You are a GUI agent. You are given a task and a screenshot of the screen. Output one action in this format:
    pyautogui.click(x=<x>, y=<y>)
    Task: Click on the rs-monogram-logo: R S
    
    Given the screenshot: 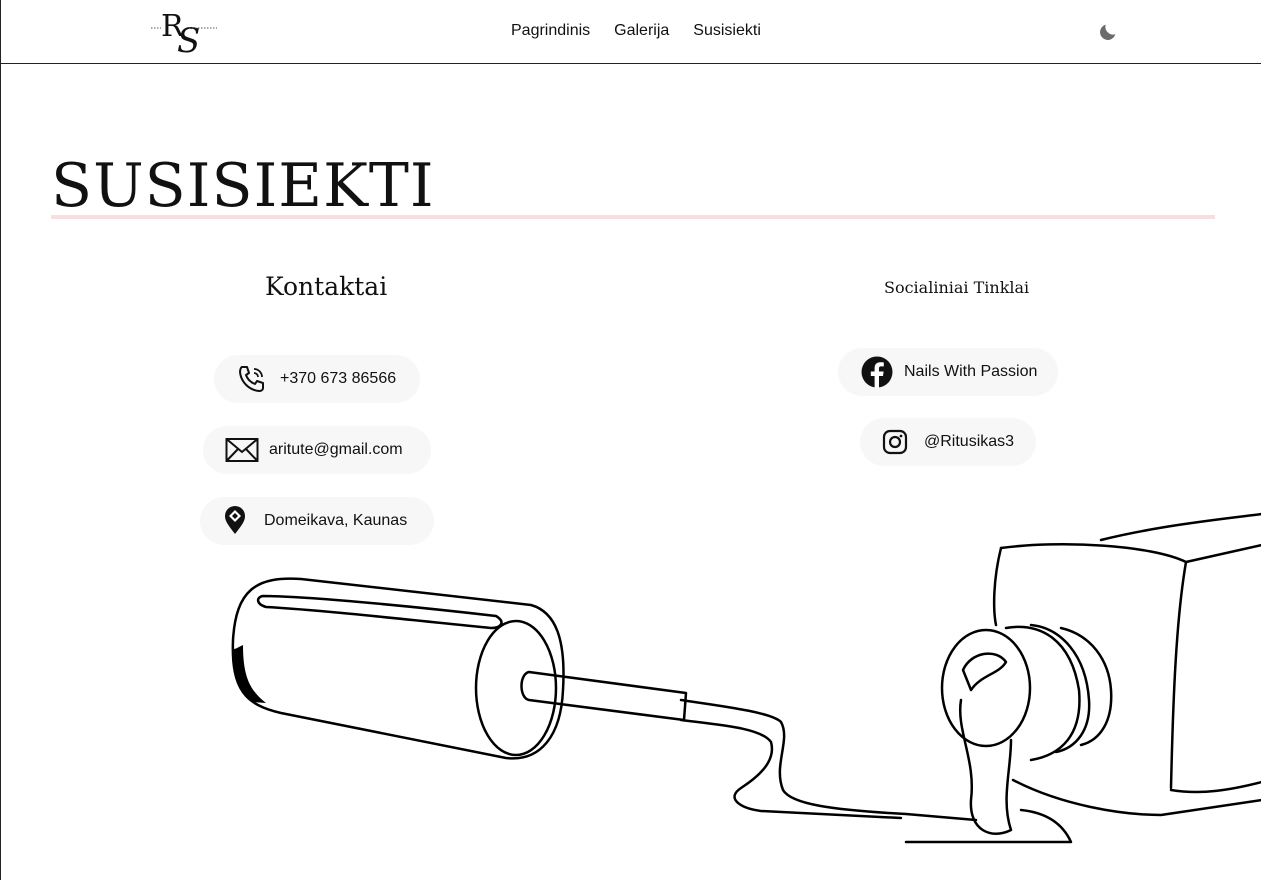 What is the action you would take?
    pyautogui.click(x=184, y=32)
    